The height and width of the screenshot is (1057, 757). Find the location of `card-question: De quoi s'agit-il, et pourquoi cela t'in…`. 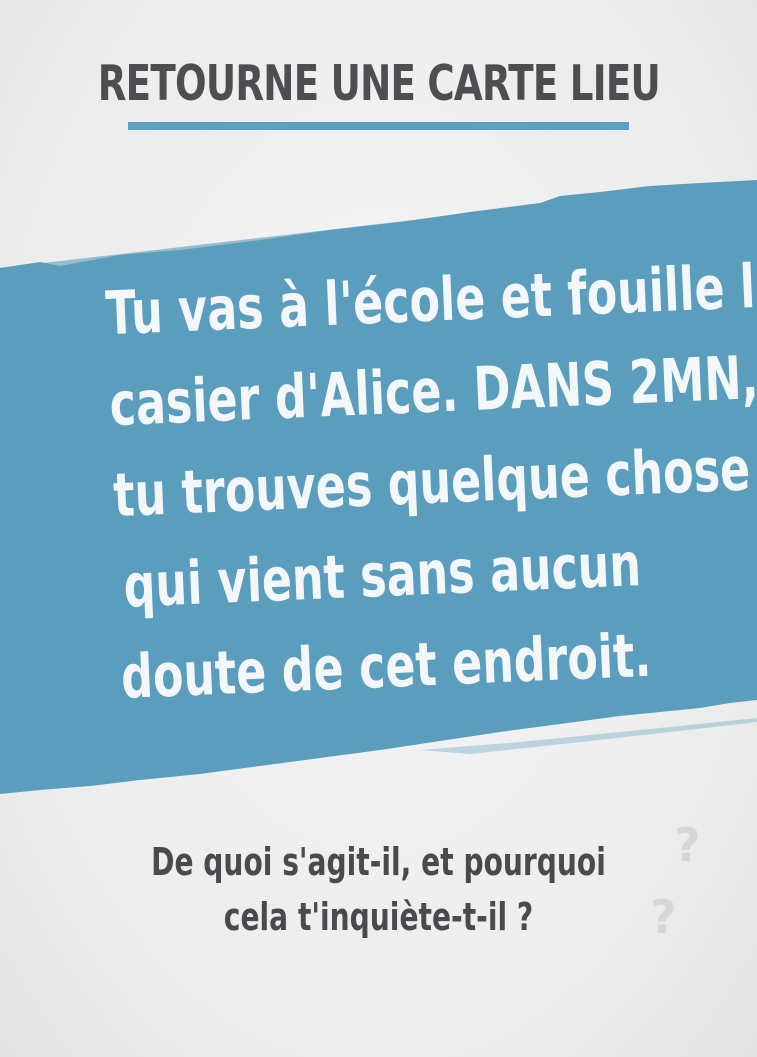

card-question: De quoi s'agit-il, et pourquoi cela t'in… is located at coordinates (378, 890).